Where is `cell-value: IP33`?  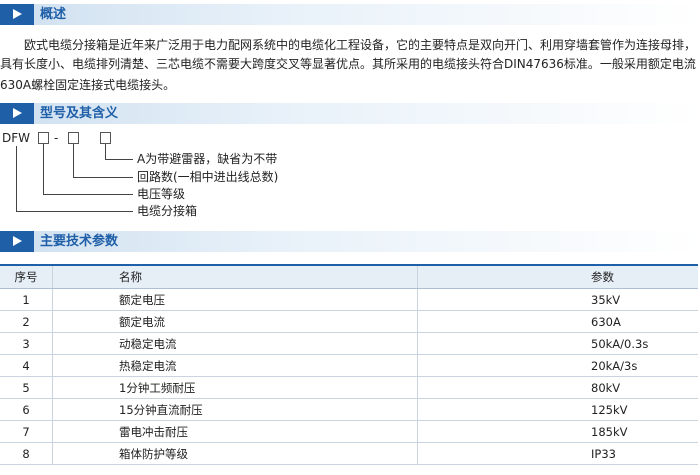 cell-value: IP33 is located at coordinates (557, 453).